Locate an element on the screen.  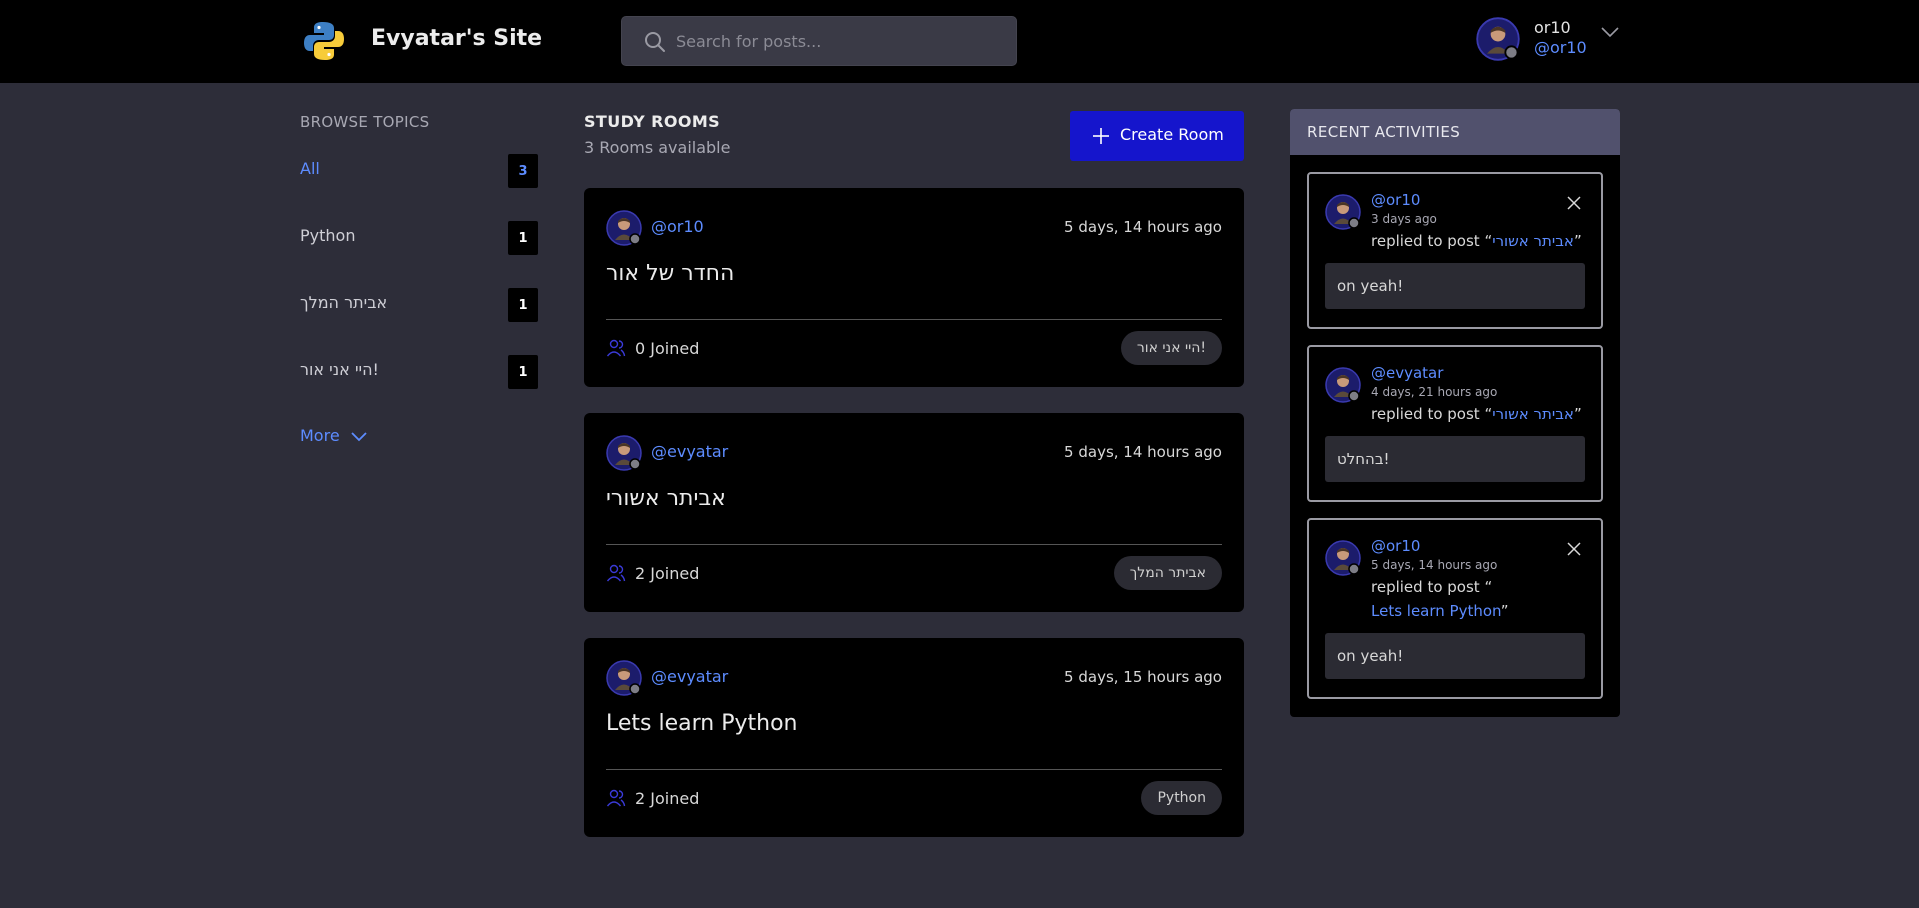
room-name: Lets learn Python is located at coordinates (701, 723).